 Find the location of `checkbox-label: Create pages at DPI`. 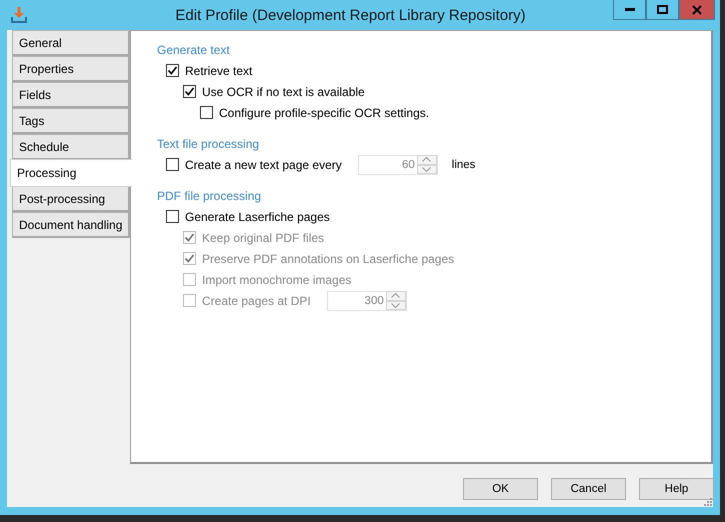

checkbox-label: Create pages at DPI is located at coordinates (256, 301).